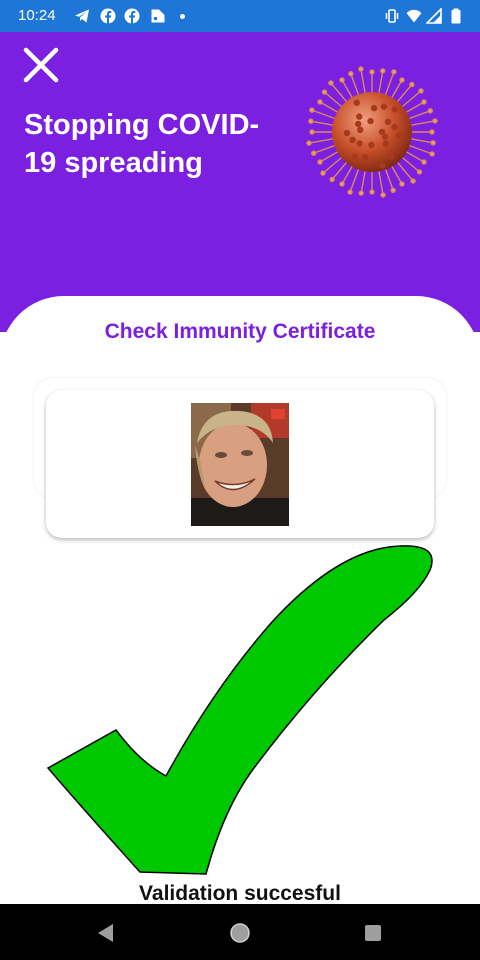 The width and height of the screenshot is (480, 960). What do you see at coordinates (37, 15) in the screenshot?
I see `status-time: 10:24` at bounding box center [37, 15].